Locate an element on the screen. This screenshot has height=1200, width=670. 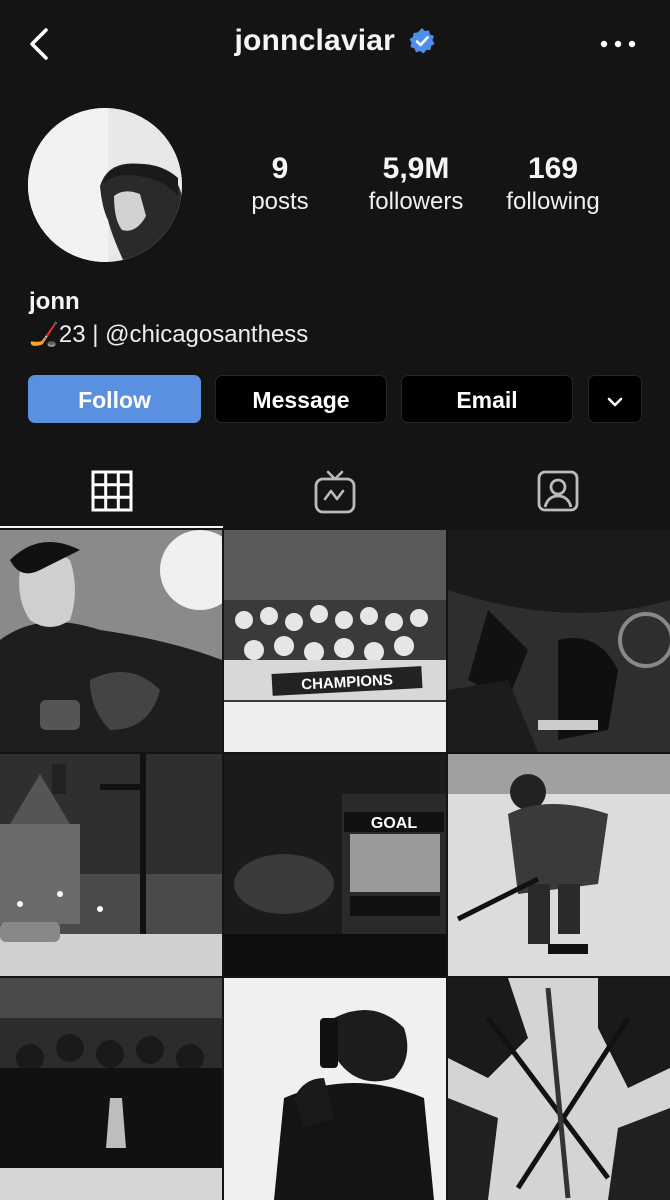
followers-count: 5,9M followers is located at coordinates (416, 185).